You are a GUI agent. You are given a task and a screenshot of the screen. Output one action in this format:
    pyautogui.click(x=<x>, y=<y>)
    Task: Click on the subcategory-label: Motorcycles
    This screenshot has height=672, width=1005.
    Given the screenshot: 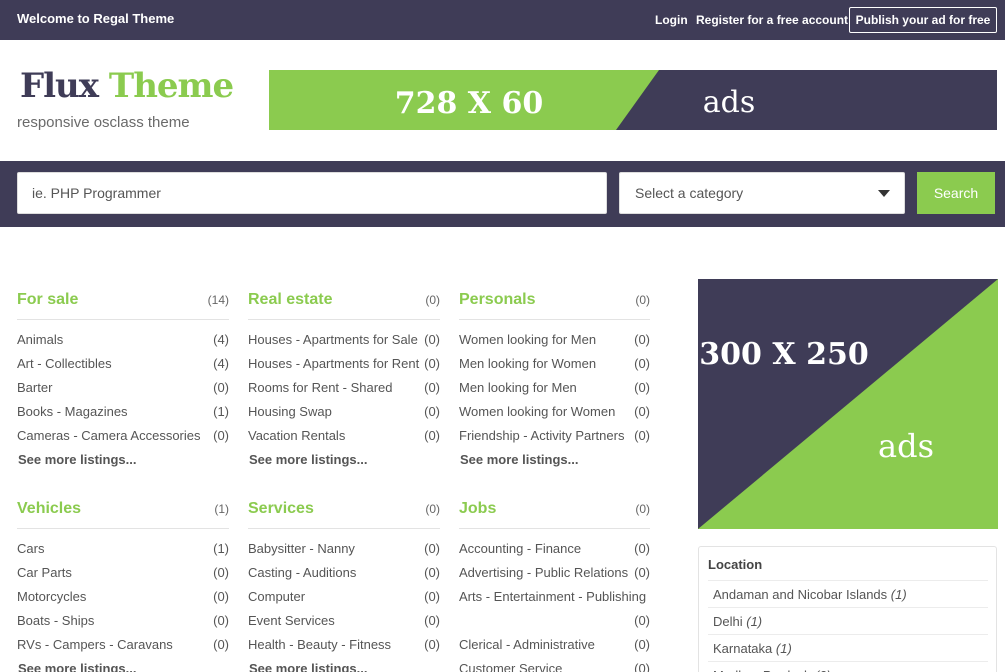 What is the action you would take?
    pyautogui.click(x=52, y=596)
    